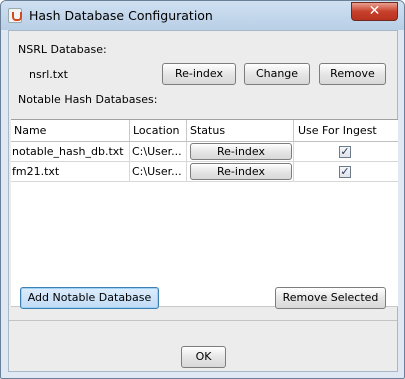 Image resolution: width=405 pixels, height=379 pixels. I want to click on db-name-cell: notable_hash_db.txt, so click(70, 151).